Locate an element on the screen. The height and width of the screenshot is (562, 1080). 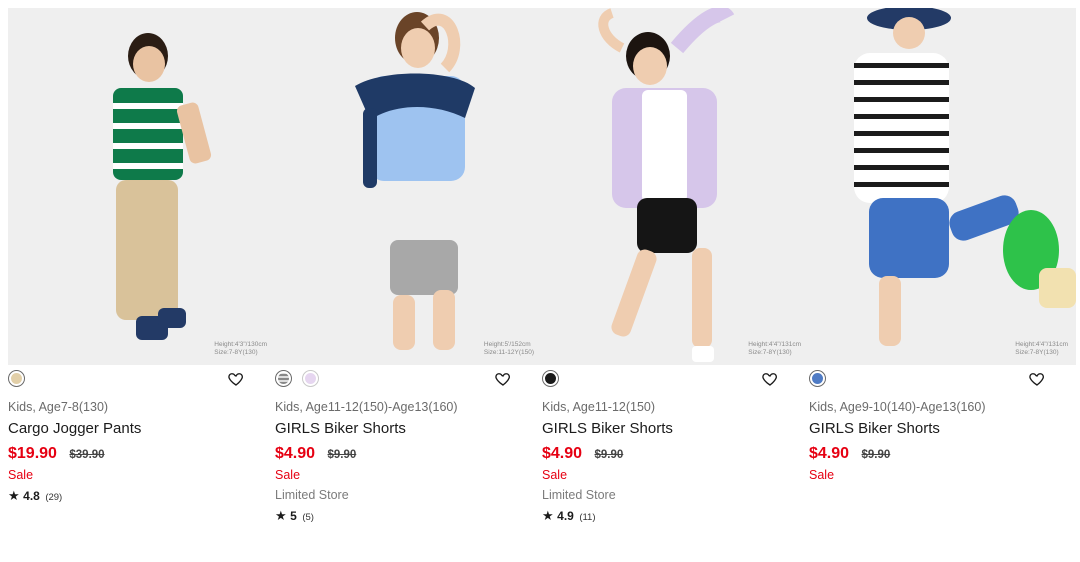
photo-caption: Height:5'/152cm Size:11-12Y(150) is located at coordinates (508, 348).